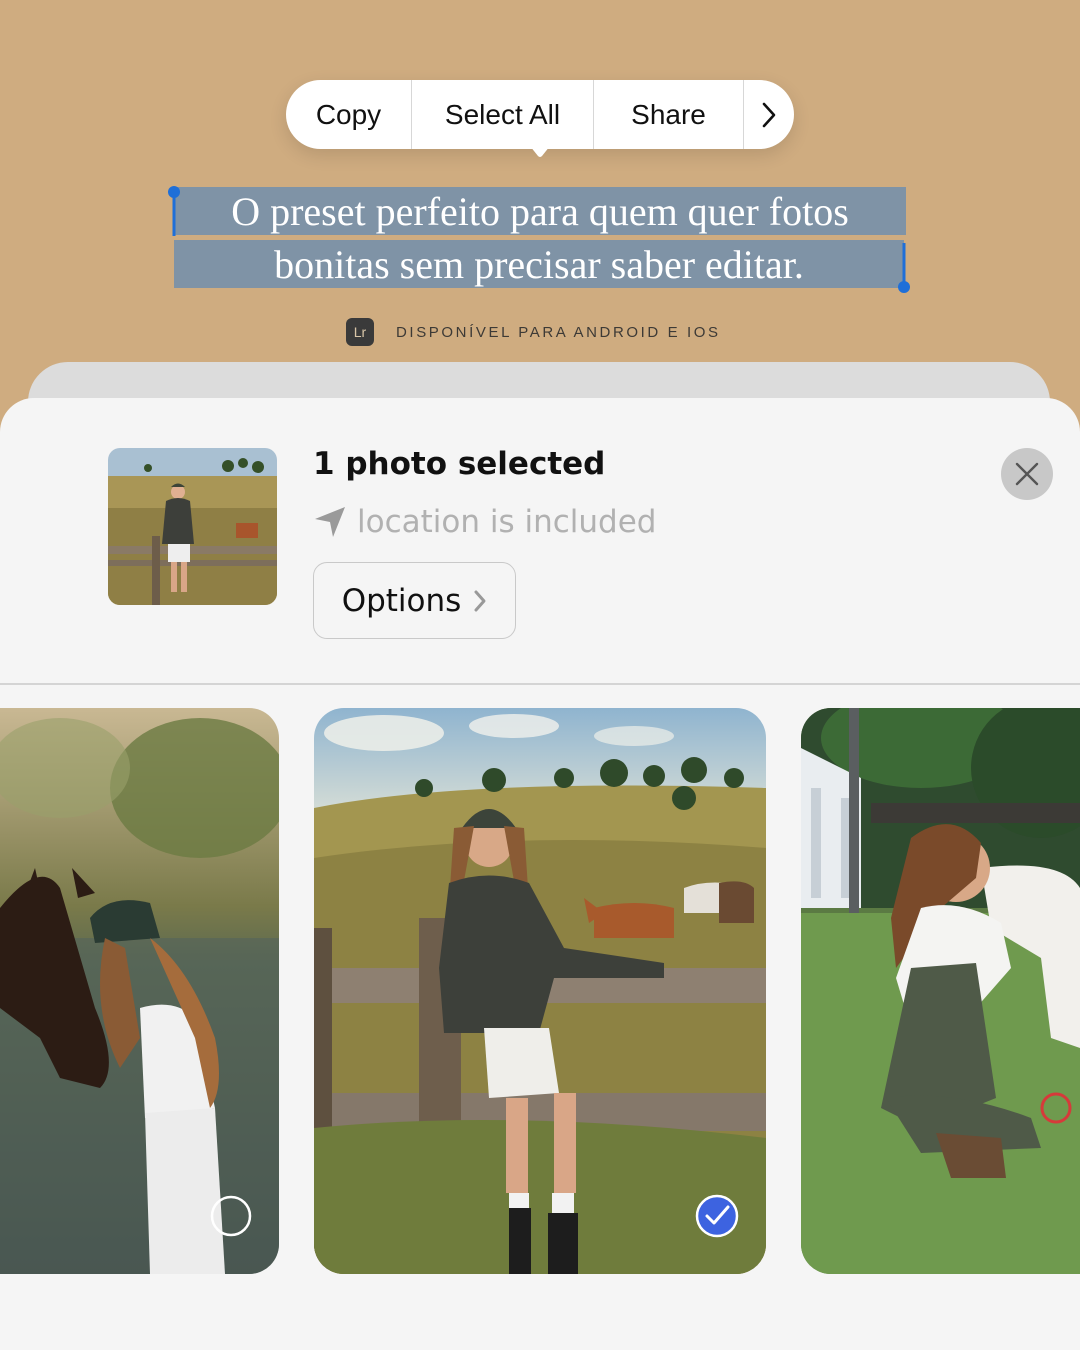  I want to click on text-context-menu: Copy Select All Share, so click(540, 114).